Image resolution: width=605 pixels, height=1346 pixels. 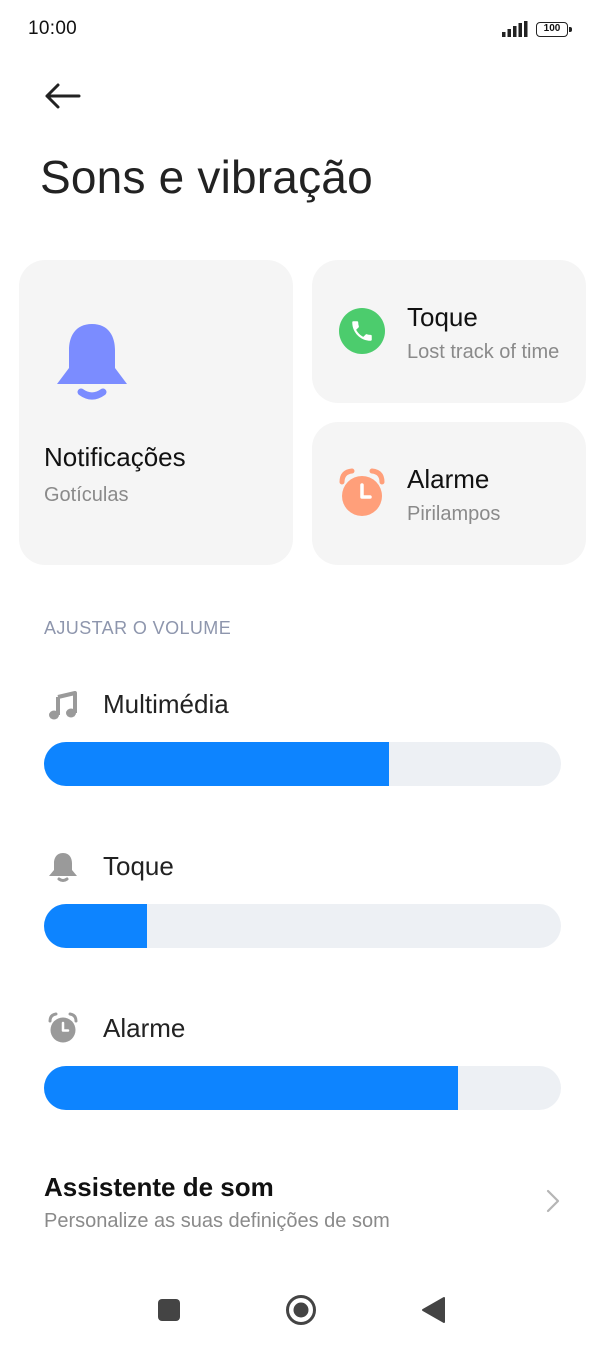 I want to click on back-triangle-icon, so click(x=433, y=1310).